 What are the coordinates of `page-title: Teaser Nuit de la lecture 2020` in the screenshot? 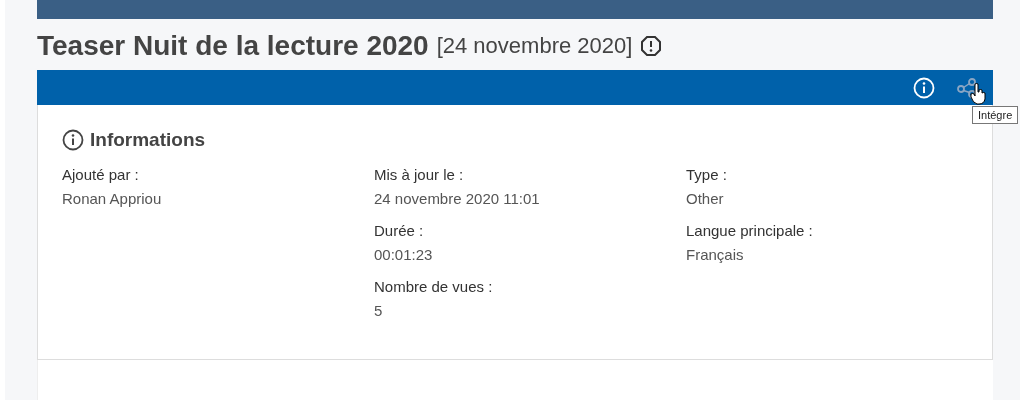 It's located at (233, 46).